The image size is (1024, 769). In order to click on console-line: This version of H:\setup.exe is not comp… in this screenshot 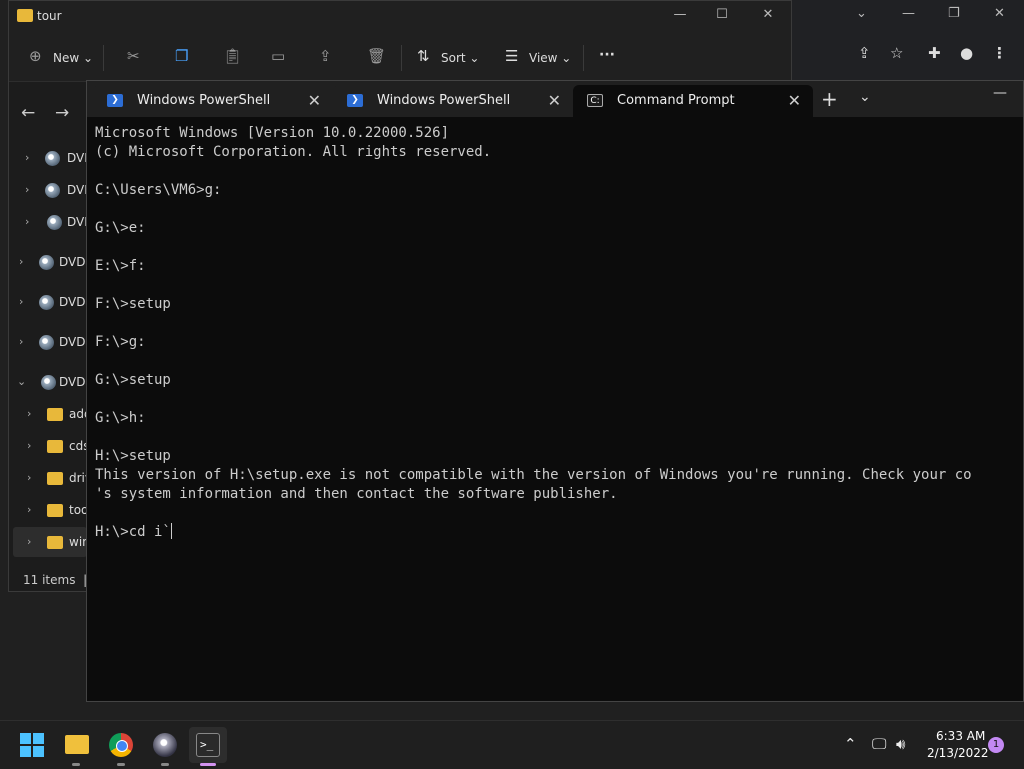, I will do `click(533, 475)`.